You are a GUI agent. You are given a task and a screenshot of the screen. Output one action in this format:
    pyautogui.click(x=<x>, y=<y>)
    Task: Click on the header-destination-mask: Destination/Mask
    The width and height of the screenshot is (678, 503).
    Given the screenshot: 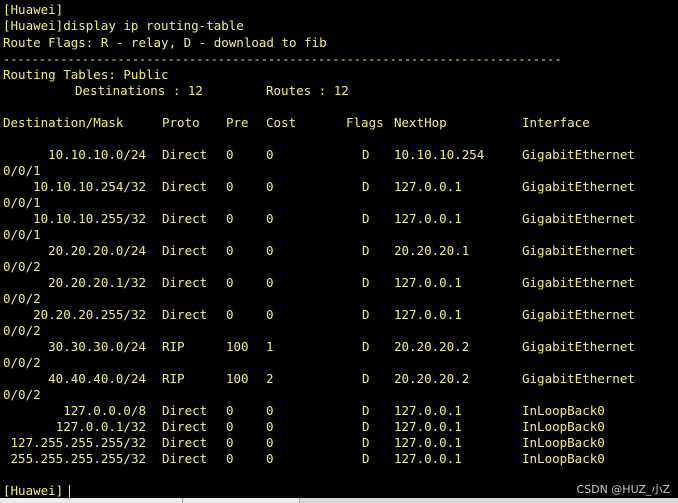 What is the action you would take?
    pyautogui.click(x=63, y=122)
    